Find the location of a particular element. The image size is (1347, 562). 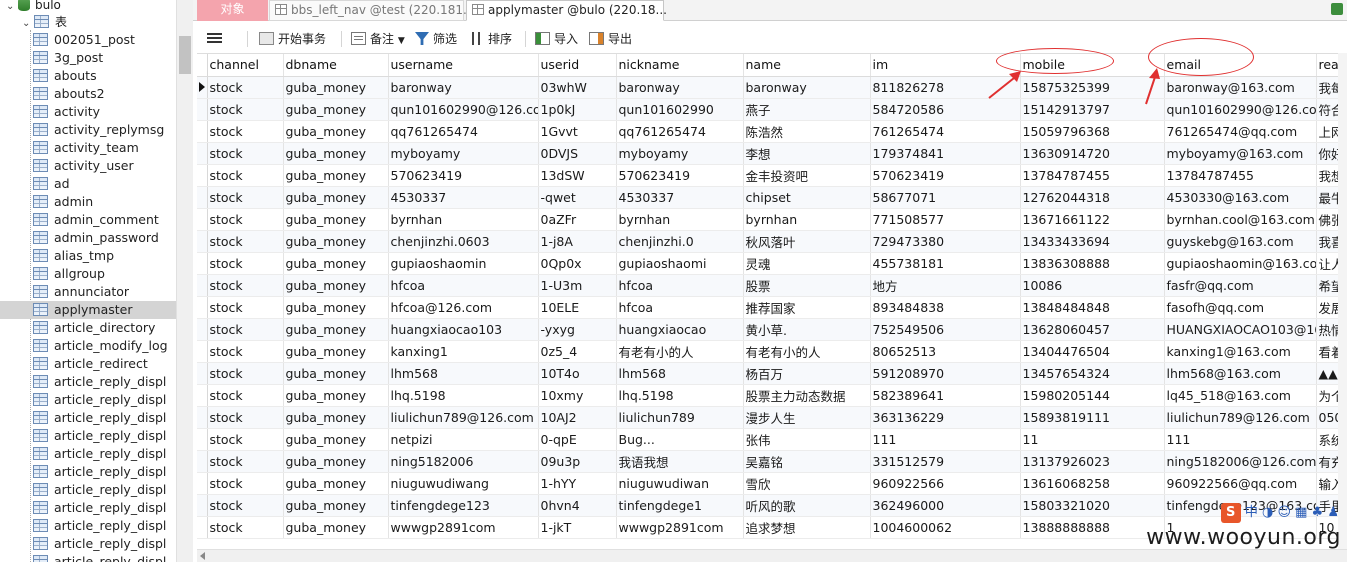

table-cell-nickname: chenjinzhi.0 is located at coordinates (680, 241).